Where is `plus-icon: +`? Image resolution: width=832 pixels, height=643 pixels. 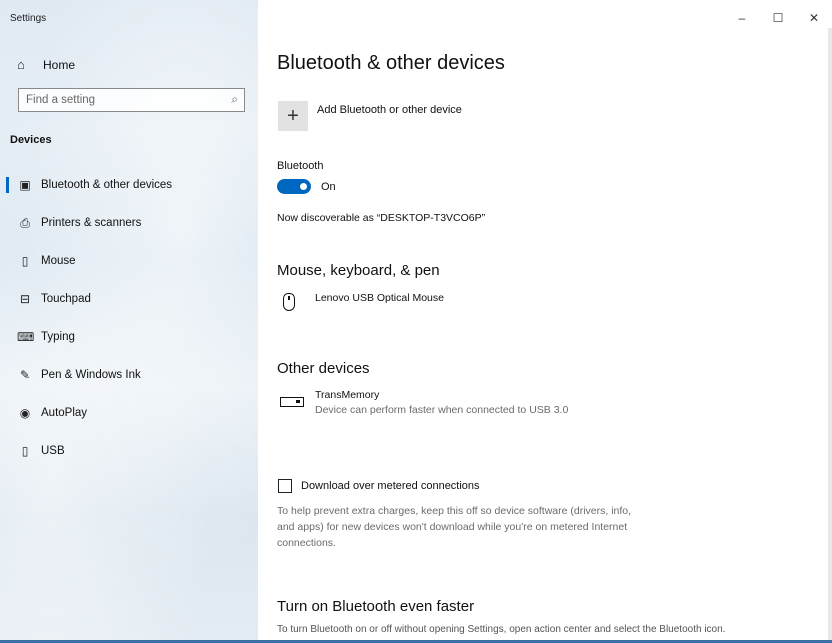 plus-icon: + is located at coordinates (293, 115).